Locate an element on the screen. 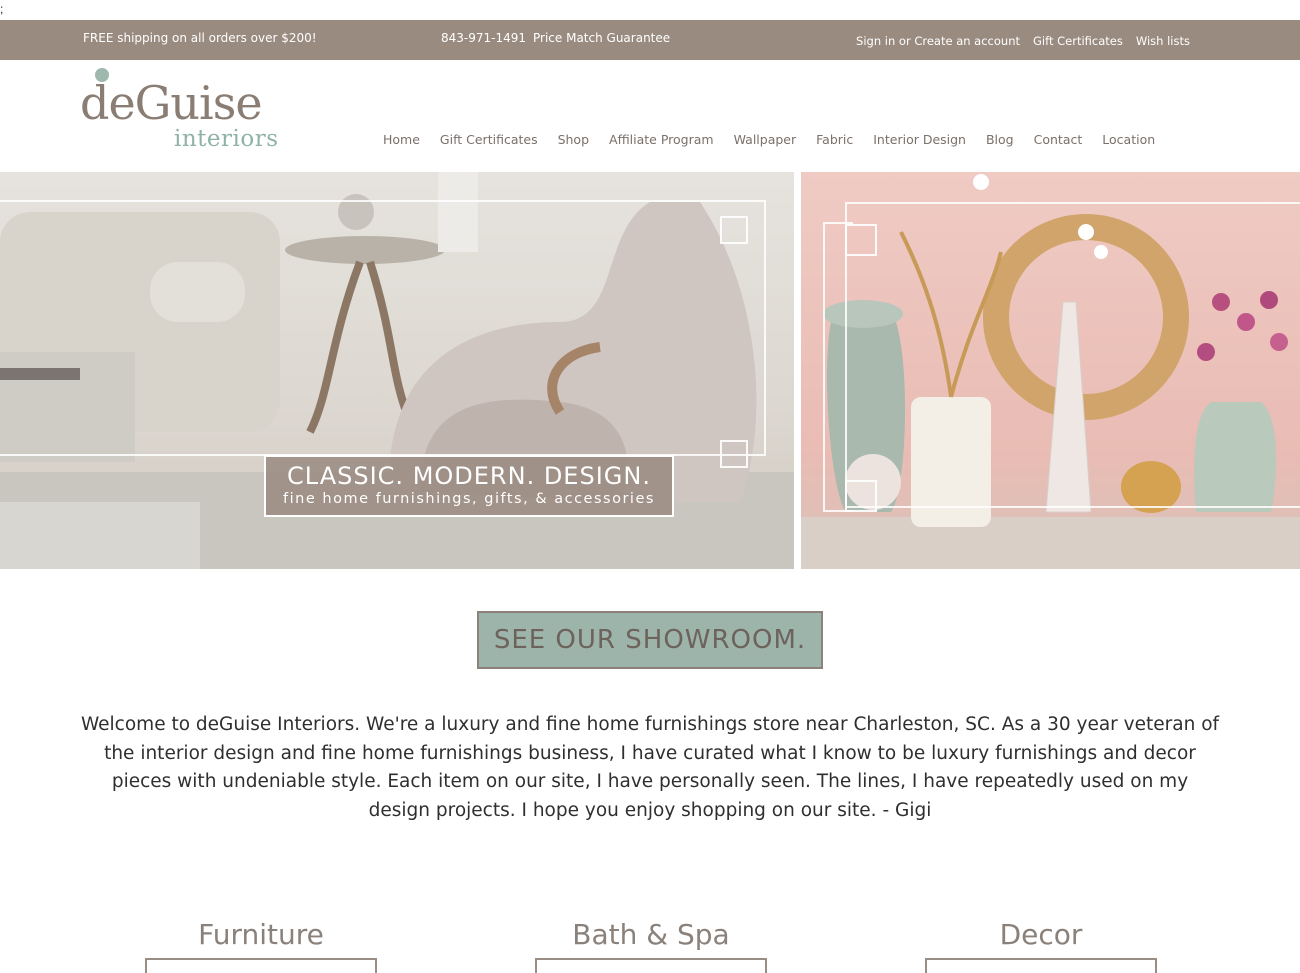 The height and width of the screenshot is (973, 1300). category-title-bath-spa: Bath & Spa is located at coordinates (651, 934).